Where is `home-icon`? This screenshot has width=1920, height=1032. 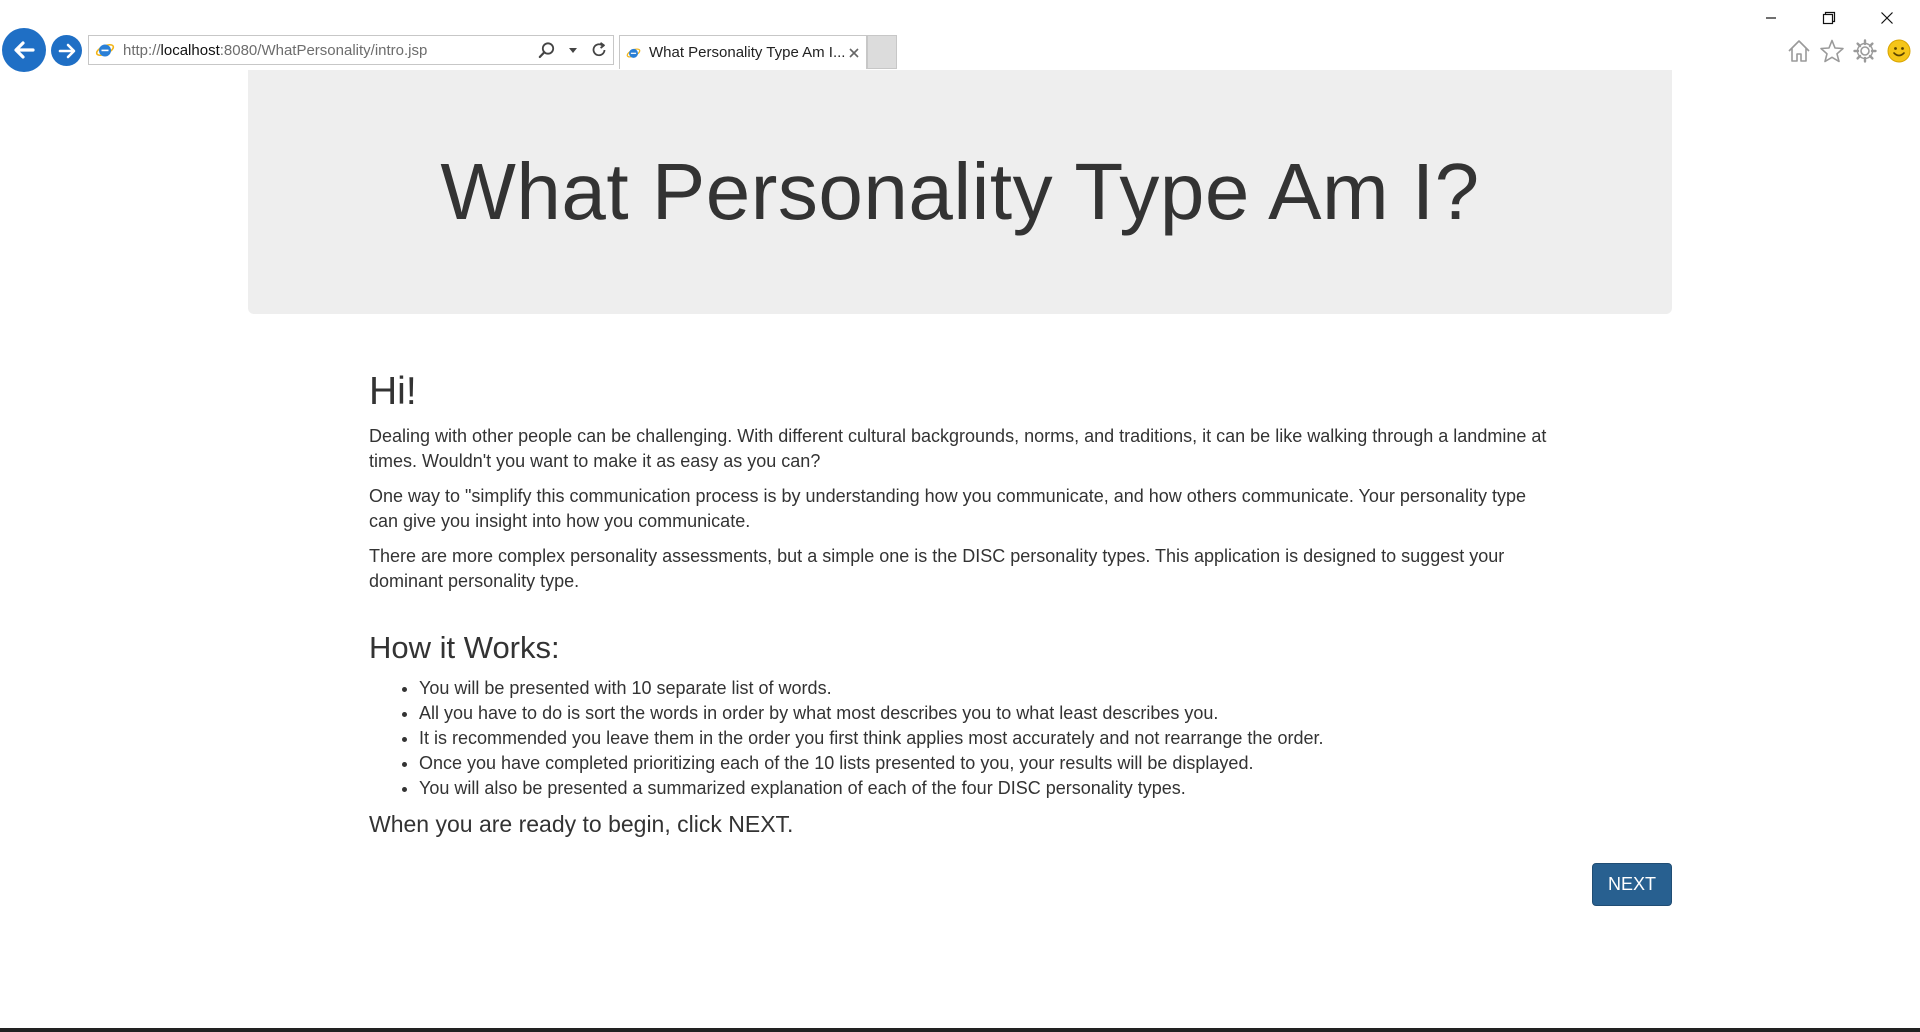
home-icon is located at coordinates (1799, 51).